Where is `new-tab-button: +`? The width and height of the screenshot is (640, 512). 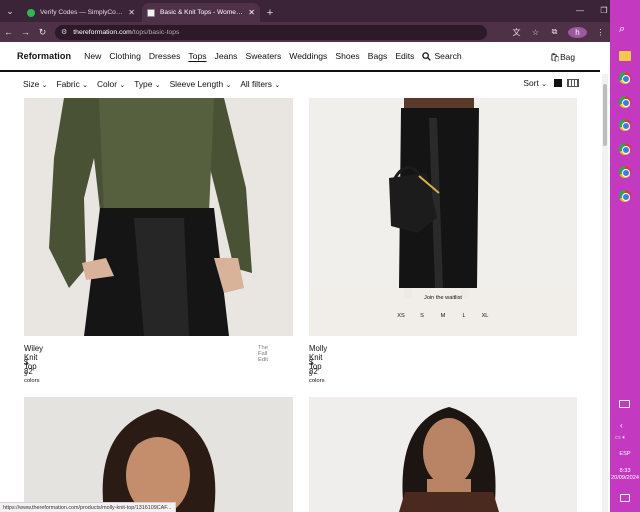 new-tab-button: + is located at coordinates (270, 12).